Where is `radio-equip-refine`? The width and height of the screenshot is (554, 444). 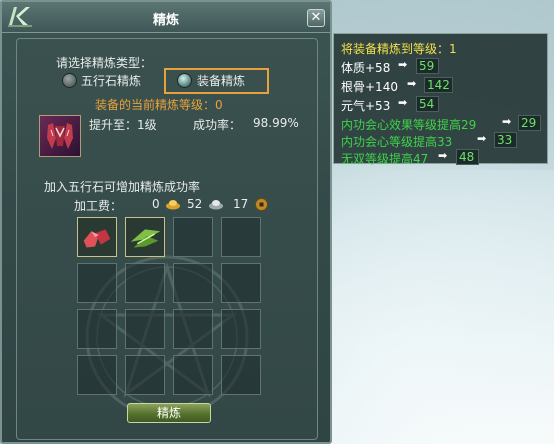
radio-equip-refine is located at coordinates (184, 80).